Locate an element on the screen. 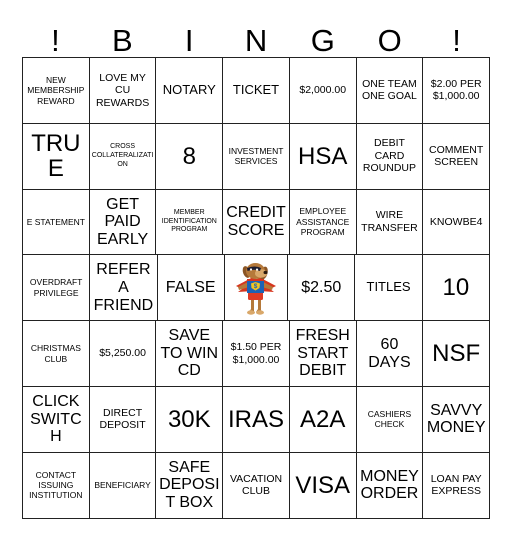 The width and height of the screenshot is (511, 544). bingo-cell: 30K is located at coordinates (190, 419).